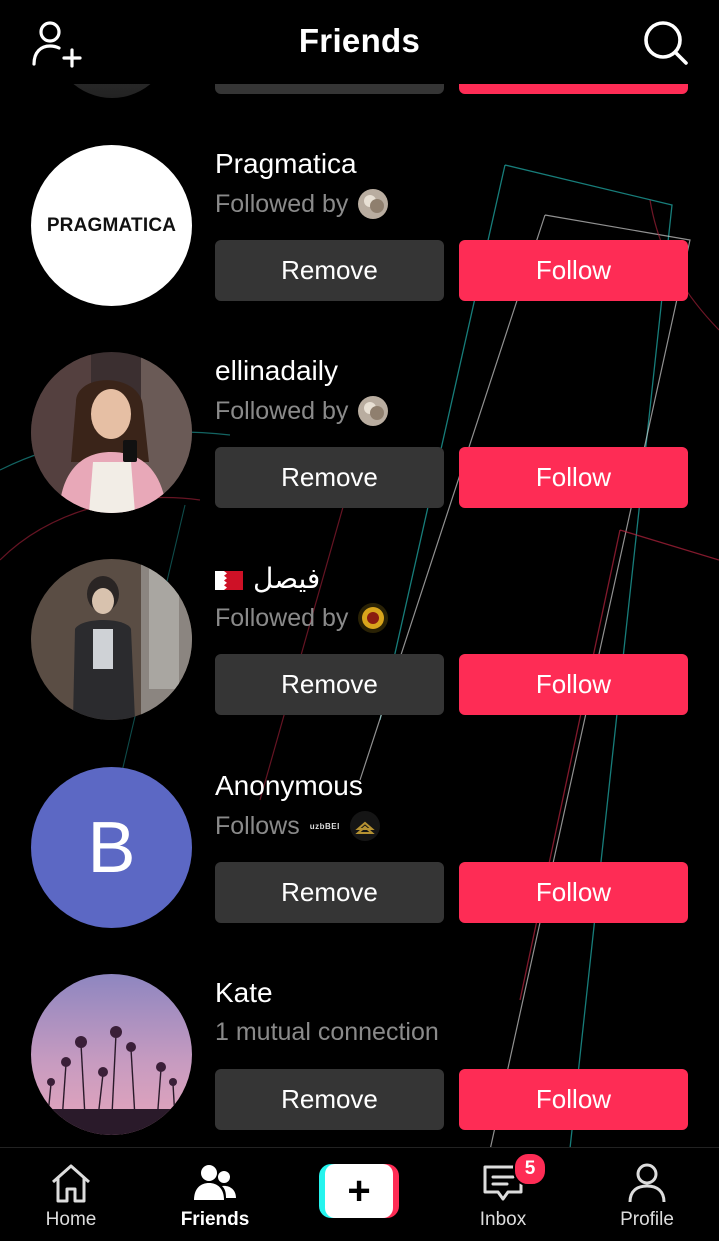  I want to click on avatar: PRAGMATICA, so click(111, 225).